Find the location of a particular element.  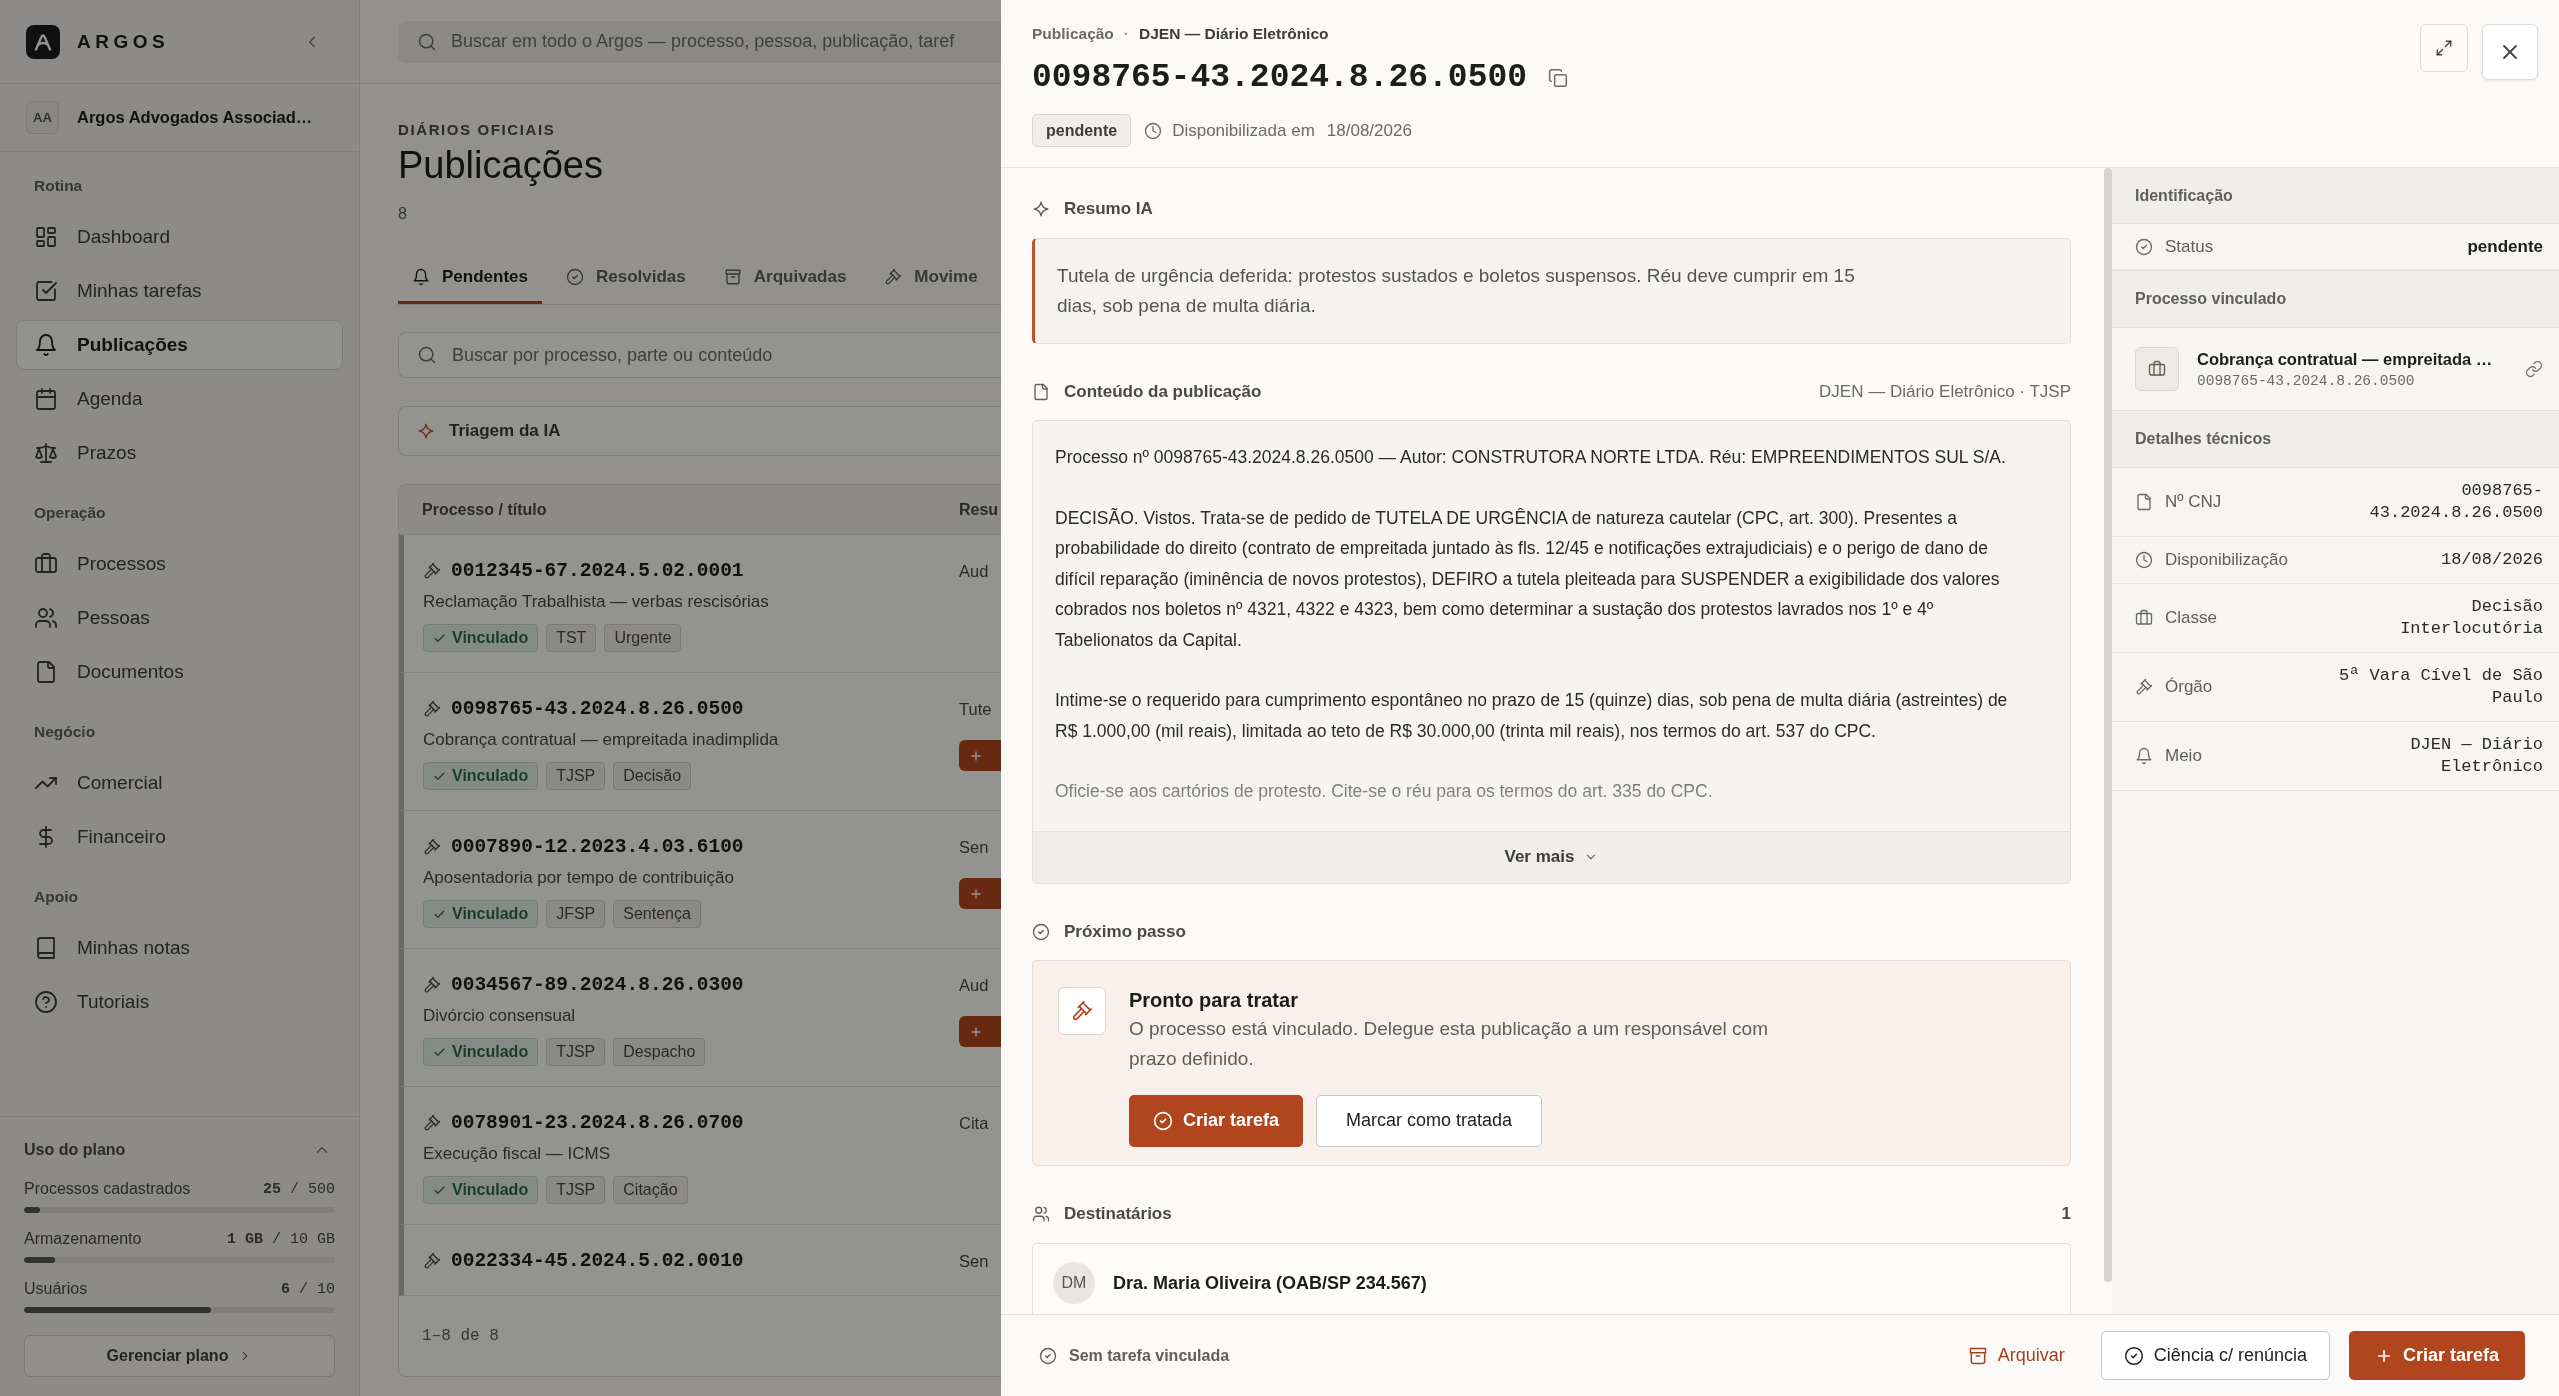

tab: Arquivadas is located at coordinates (785, 278).